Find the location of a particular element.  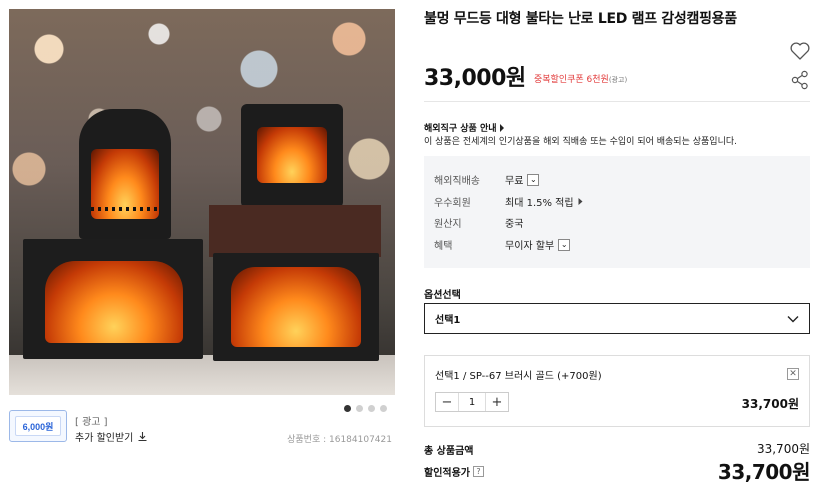

origin-value: 중국 is located at coordinates (514, 224).